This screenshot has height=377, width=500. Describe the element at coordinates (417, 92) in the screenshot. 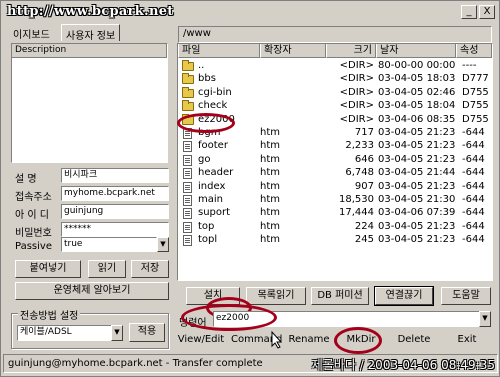

I see `file-date: 03-04-05 02:46` at that location.